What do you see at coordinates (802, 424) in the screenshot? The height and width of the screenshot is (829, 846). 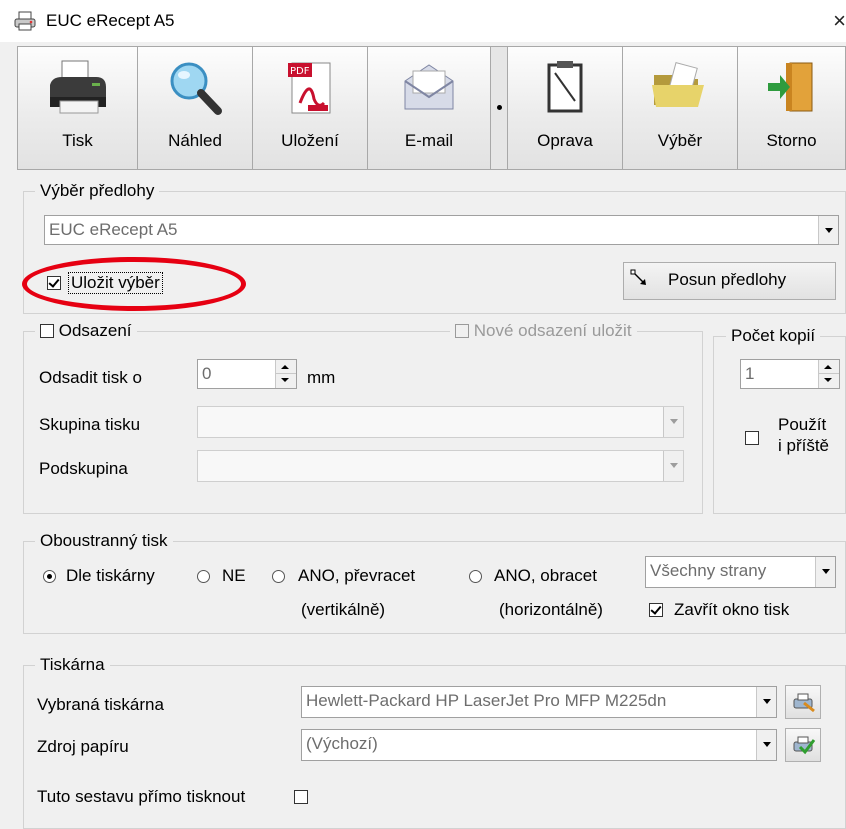 I see `use-next-label-line1: Použít` at bounding box center [802, 424].